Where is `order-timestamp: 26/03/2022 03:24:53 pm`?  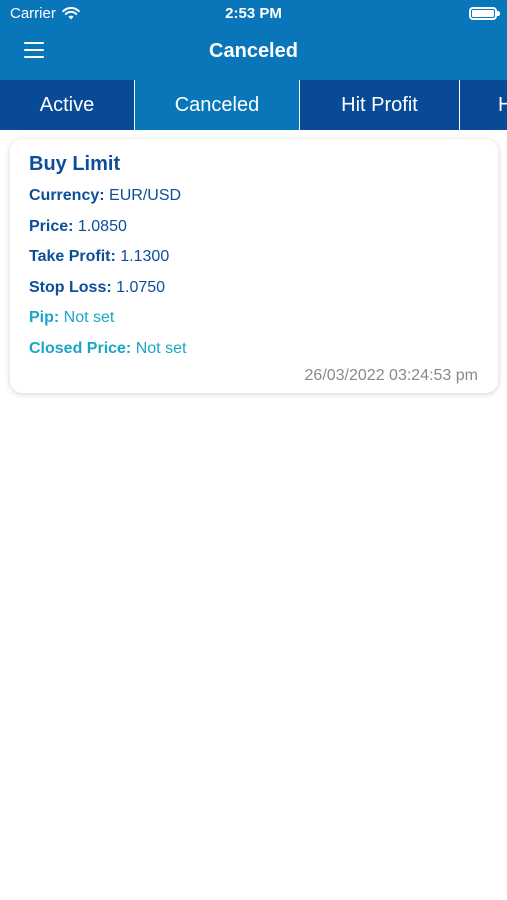 order-timestamp: 26/03/2022 03:24:53 pm is located at coordinates (391, 375).